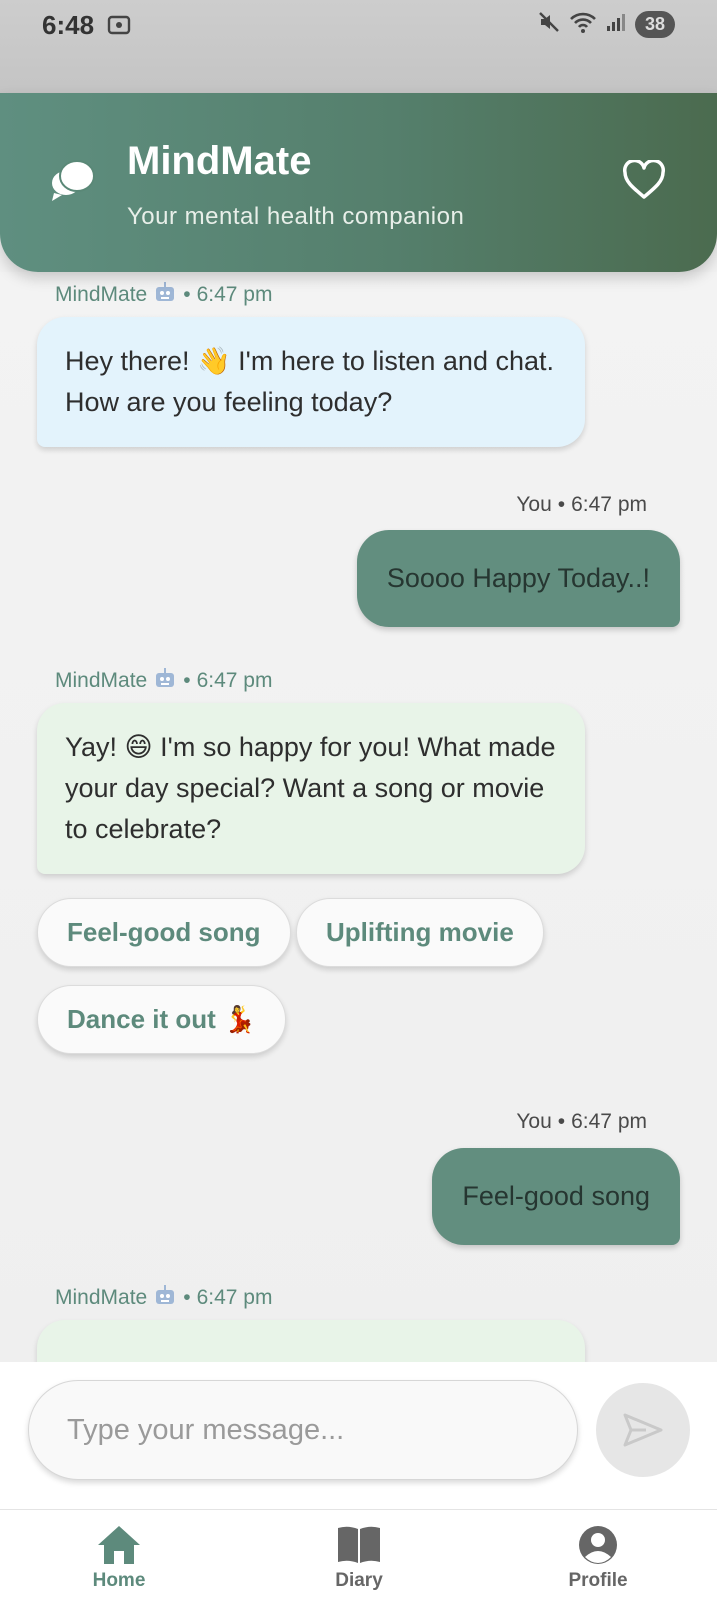  What do you see at coordinates (296, 216) in the screenshot?
I see `app-subtitle: Your mental health companion` at bounding box center [296, 216].